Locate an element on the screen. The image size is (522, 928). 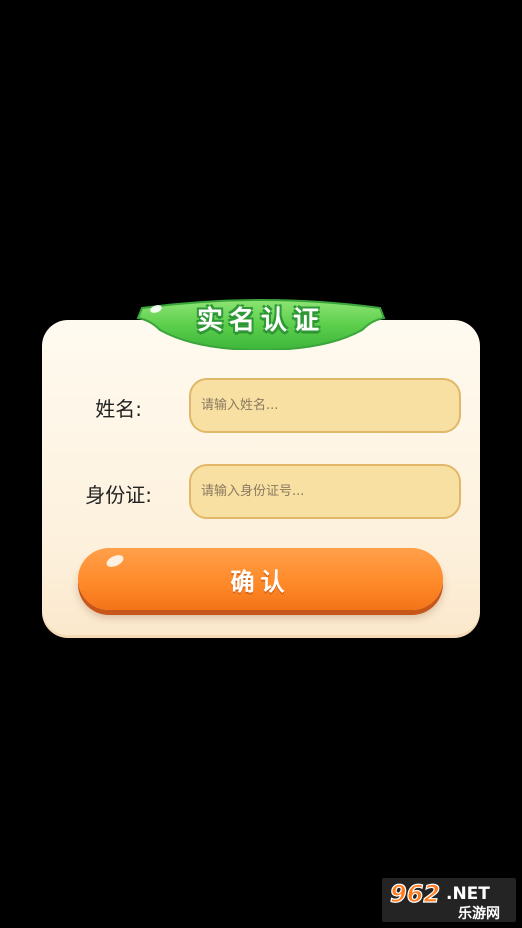
id-card-label: 身份证: is located at coordinates (118, 495).